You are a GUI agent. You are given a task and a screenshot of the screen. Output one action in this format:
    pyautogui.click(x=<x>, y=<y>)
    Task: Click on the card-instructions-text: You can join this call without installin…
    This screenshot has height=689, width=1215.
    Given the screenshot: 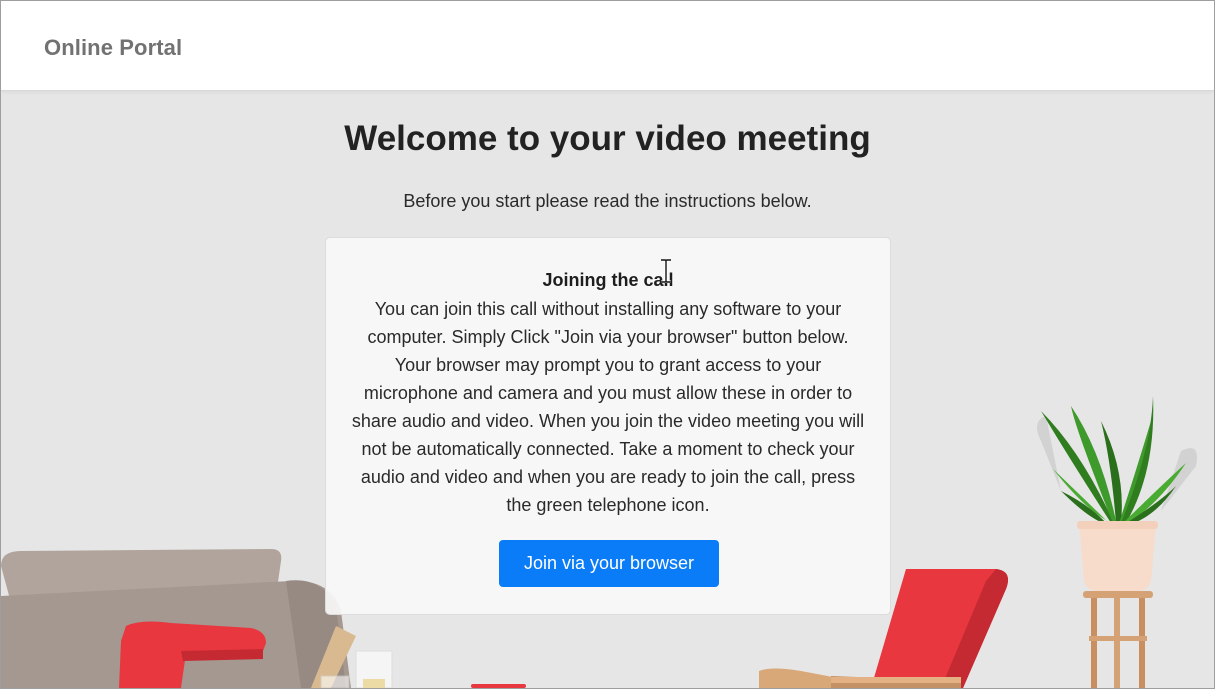 What is the action you would take?
    pyautogui.click(x=608, y=407)
    